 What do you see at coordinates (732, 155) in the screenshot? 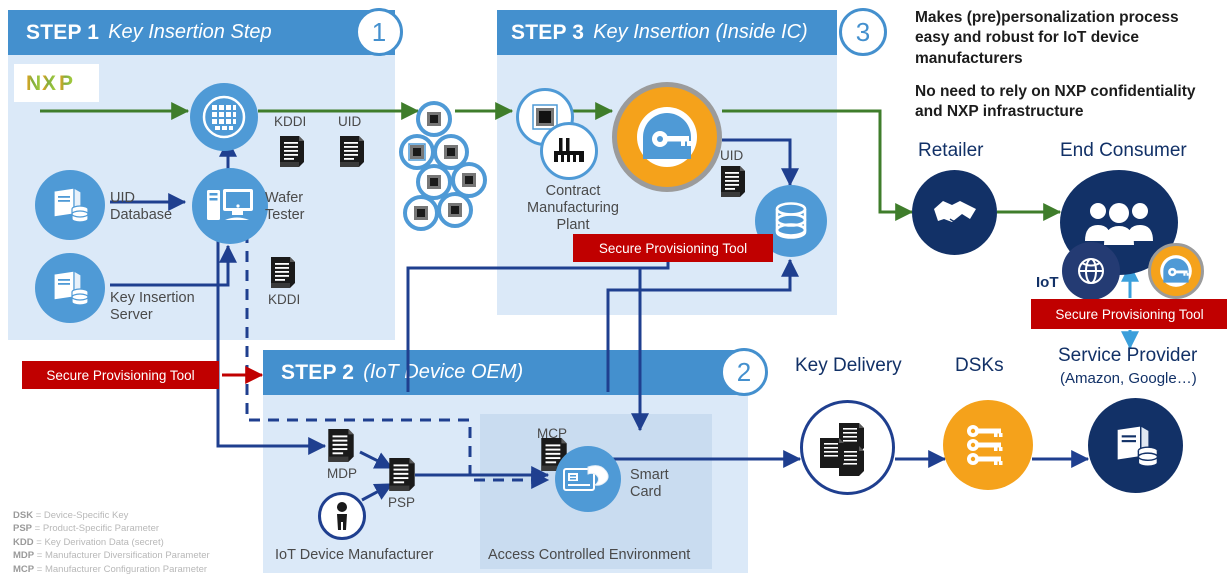
I see `uid-label-step3: UID` at bounding box center [732, 155].